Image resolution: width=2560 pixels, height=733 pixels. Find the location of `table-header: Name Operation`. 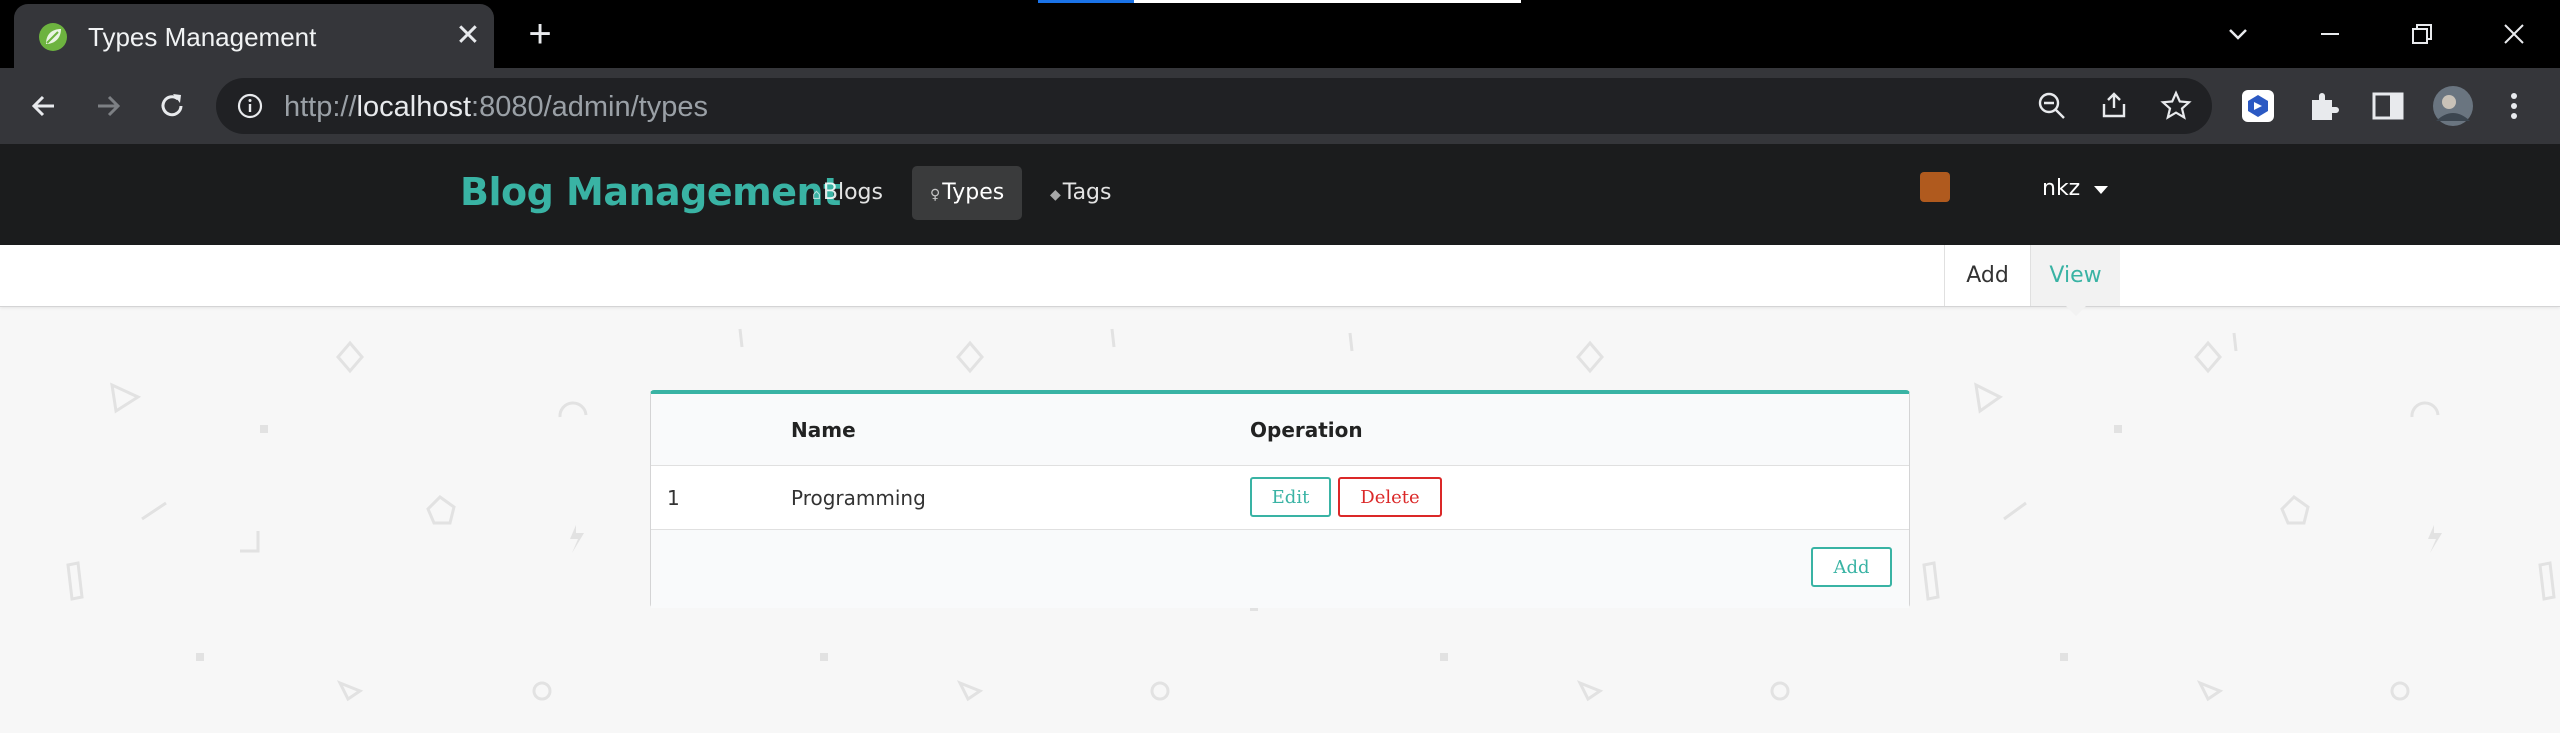

table-header: Name Operation is located at coordinates (1280, 430).